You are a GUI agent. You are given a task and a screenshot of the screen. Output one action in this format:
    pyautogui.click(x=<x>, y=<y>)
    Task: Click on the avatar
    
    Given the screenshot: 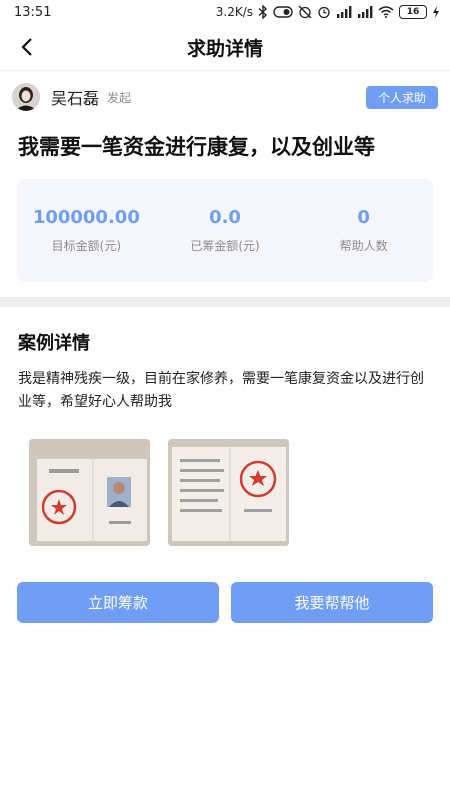 What is the action you would take?
    pyautogui.click(x=26, y=97)
    